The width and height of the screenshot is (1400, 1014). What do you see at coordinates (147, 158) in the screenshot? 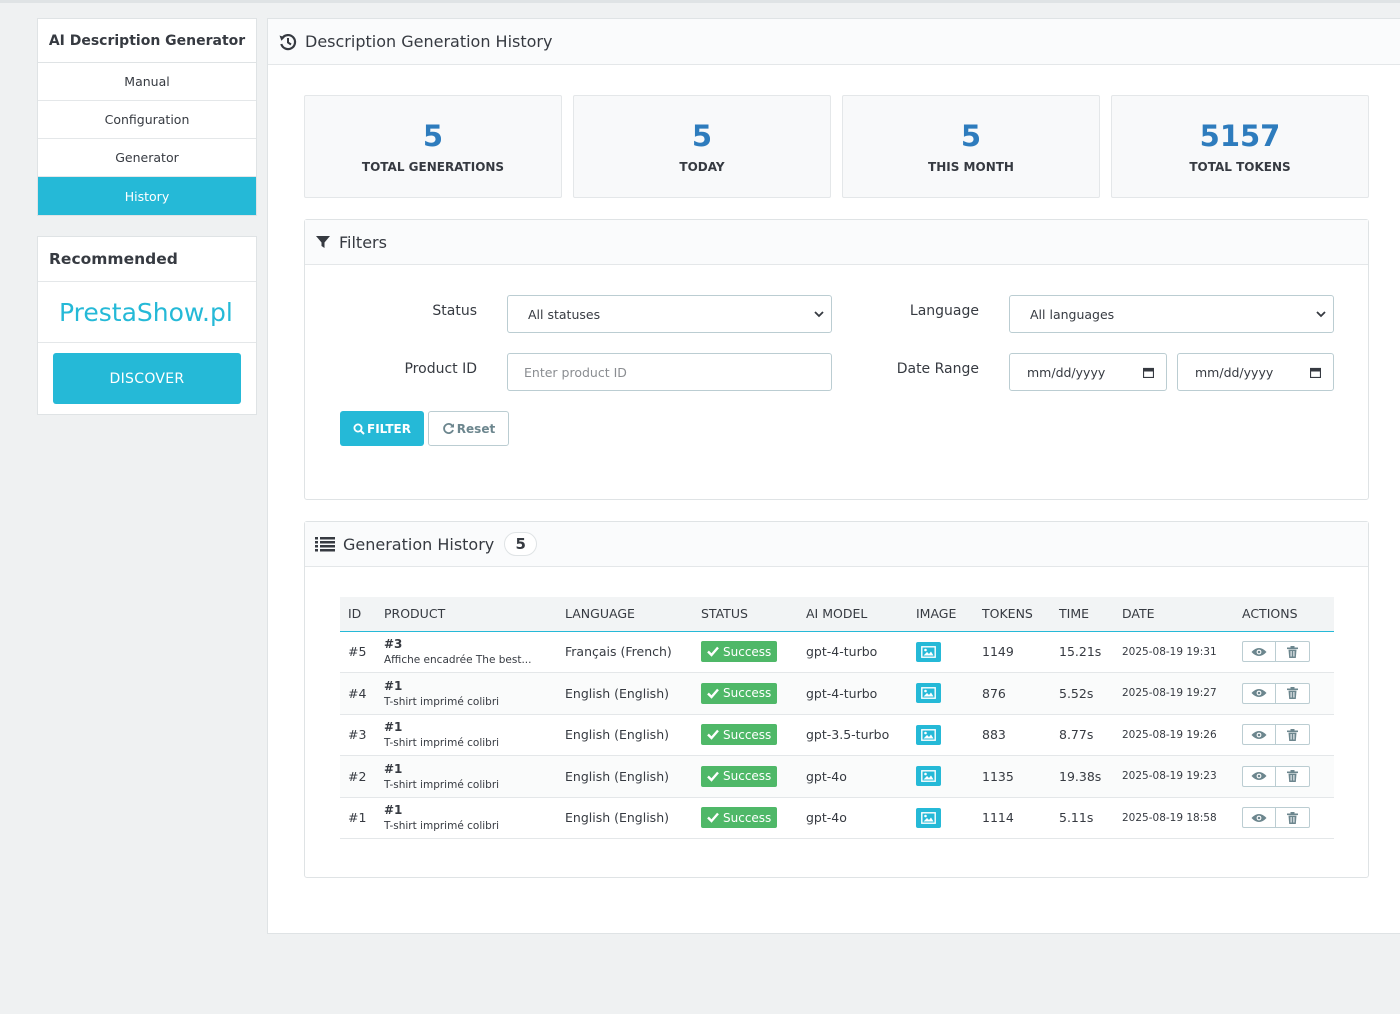
I see `sidebar-item-generator: Generator` at bounding box center [147, 158].